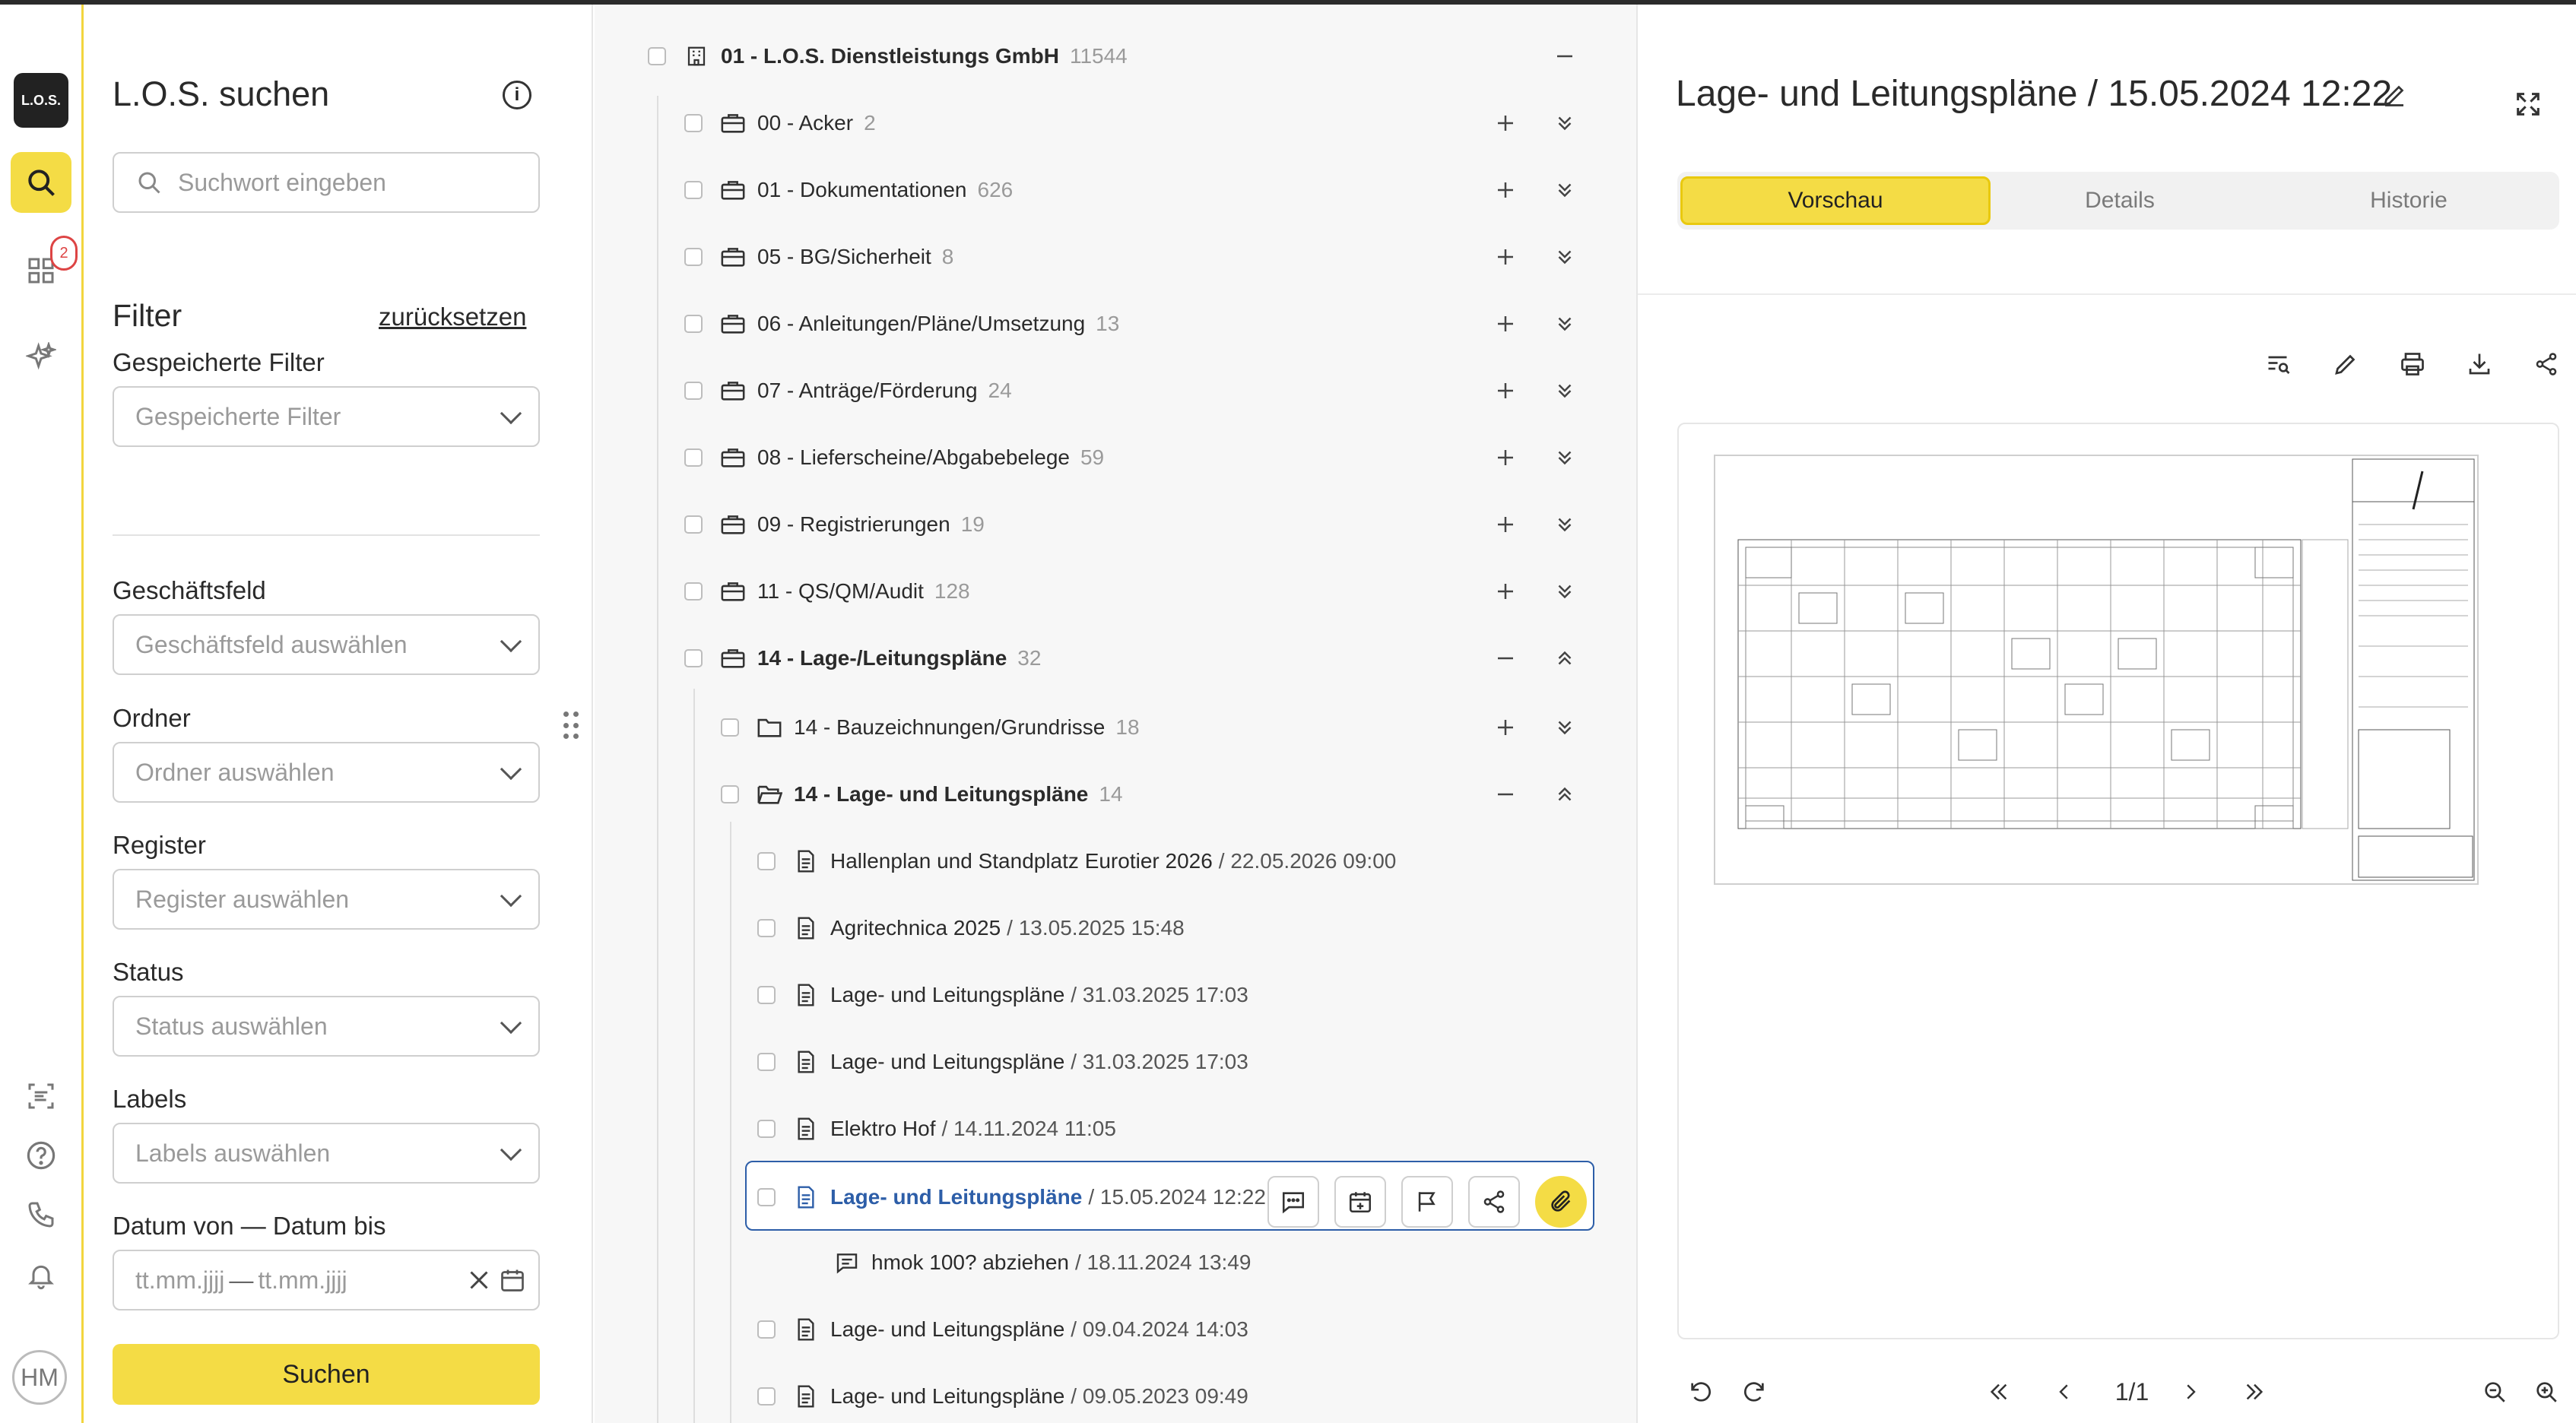  Describe the element at coordinates (1427, 1202) in the screenshot. I see `flag-button` at that location.